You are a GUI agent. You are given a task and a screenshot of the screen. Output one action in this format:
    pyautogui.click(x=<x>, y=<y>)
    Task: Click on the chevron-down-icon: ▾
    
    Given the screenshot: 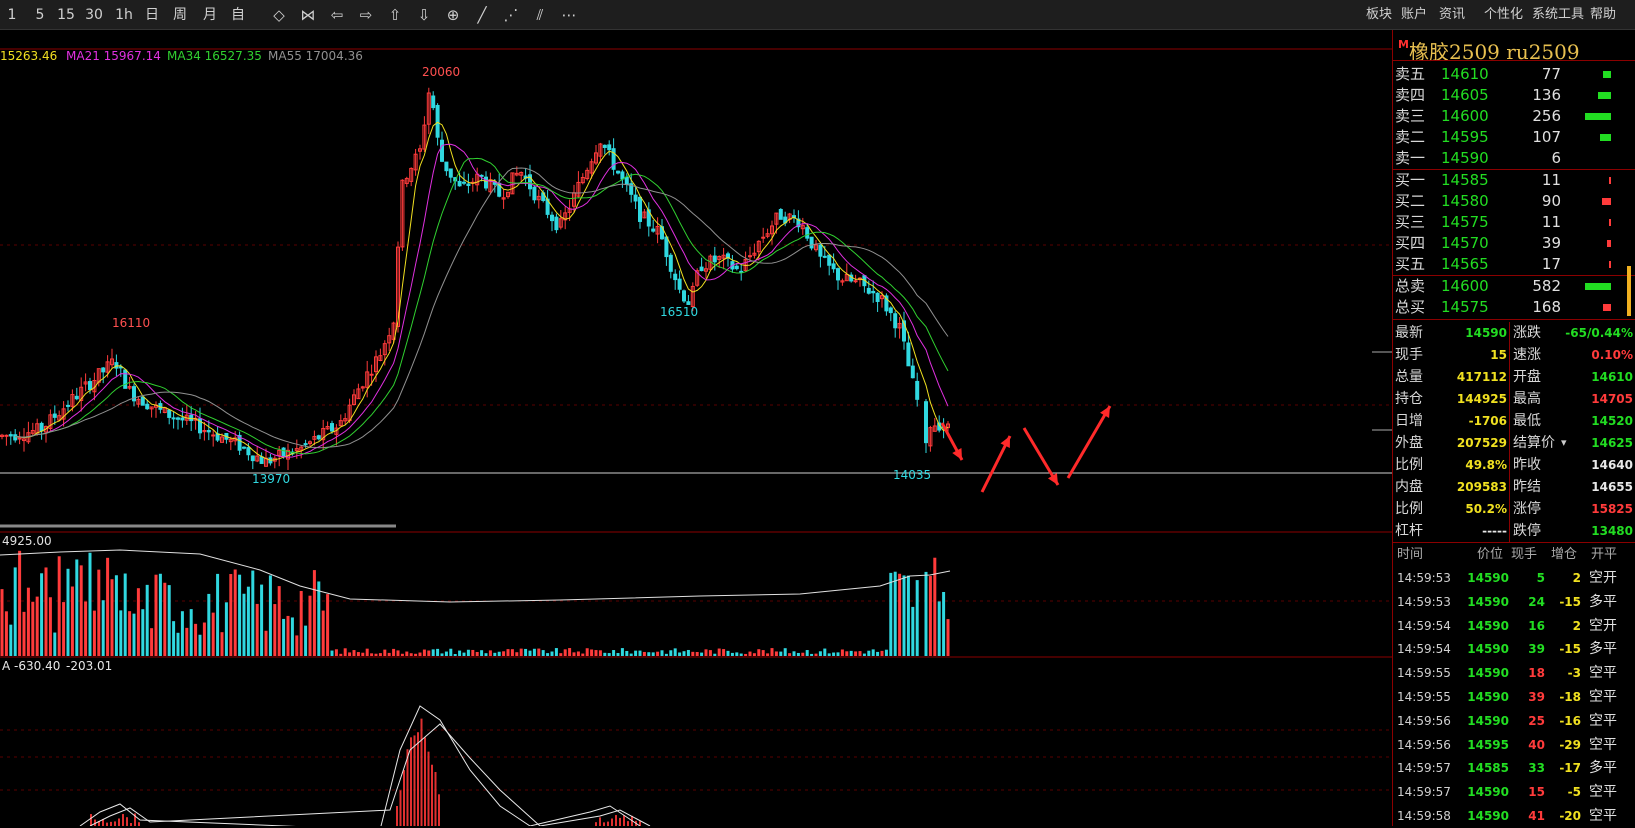 What is the action you would take?
    pyautogui.click(x=1564, y=443)
    